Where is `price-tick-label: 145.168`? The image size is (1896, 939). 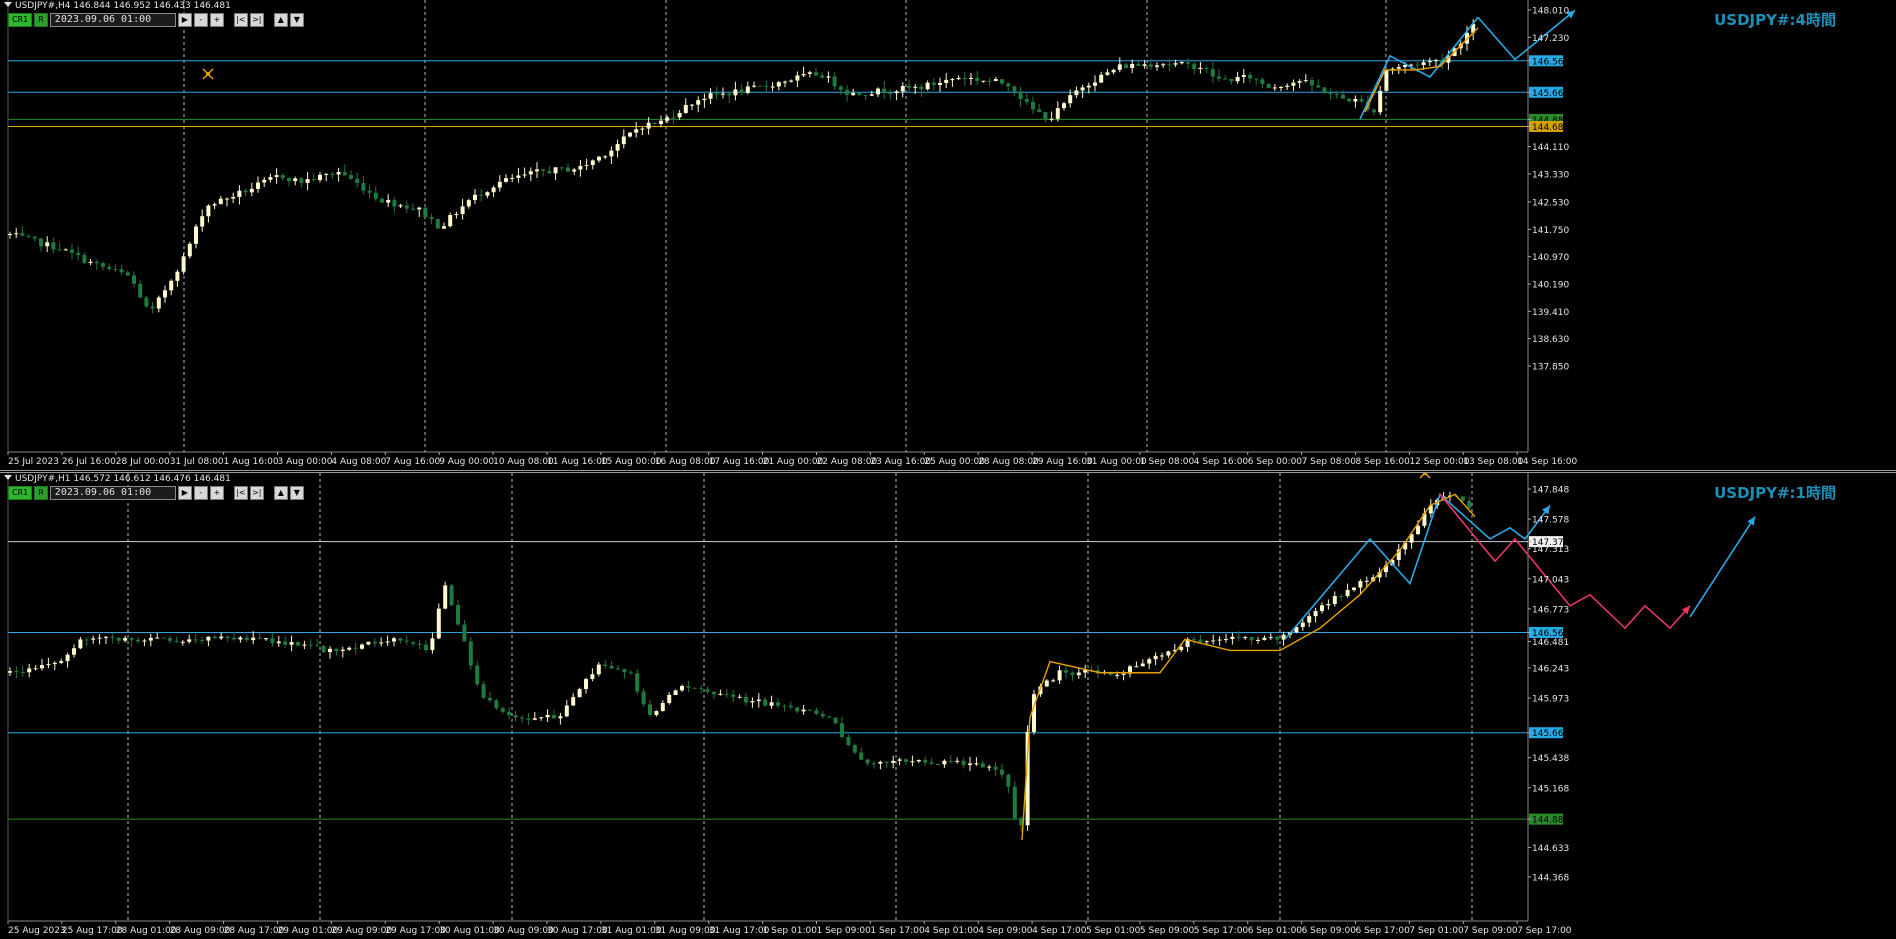
price-tick-label: 145.168 is located at coordinates (1550, 789).